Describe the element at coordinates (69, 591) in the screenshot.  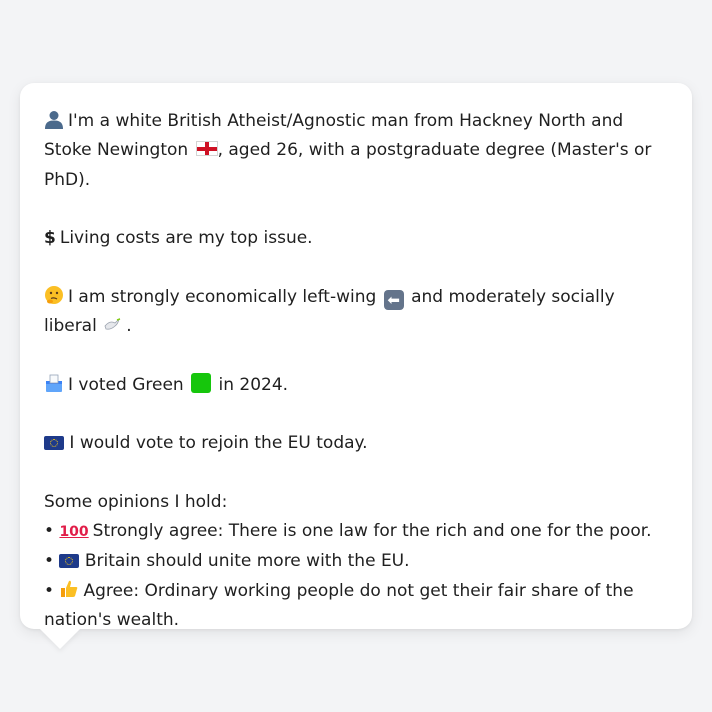
I see `thumbs-up-icon` at that location.